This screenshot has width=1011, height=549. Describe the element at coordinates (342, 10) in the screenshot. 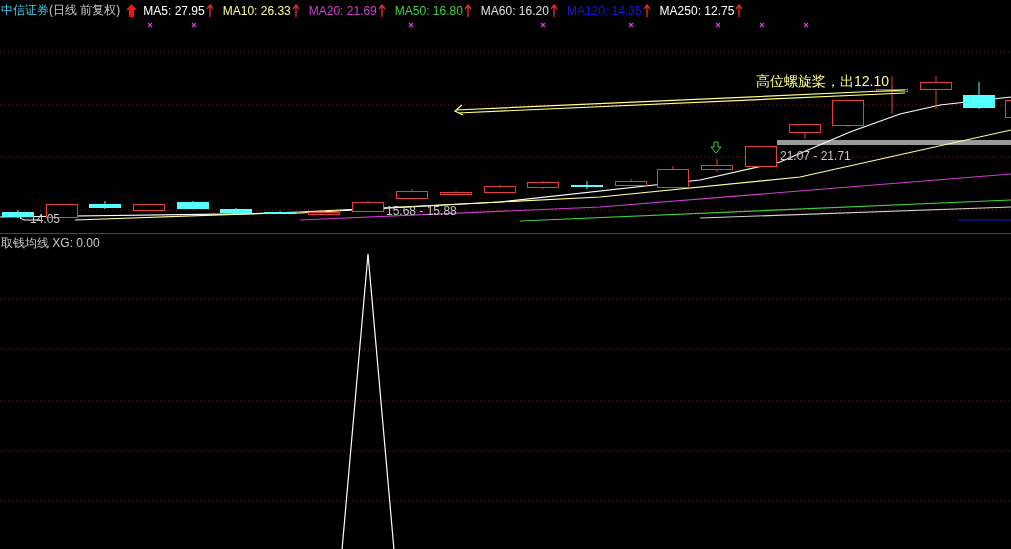

I see `moving-average-label: MA20: 21.69` at that location.